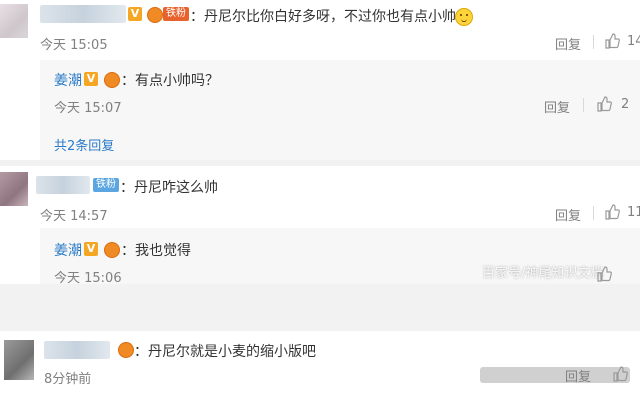 Image resolution: width=640 pixels, height=417 pixels. I want to click on smile-emoji-icon, so click(464, 17).